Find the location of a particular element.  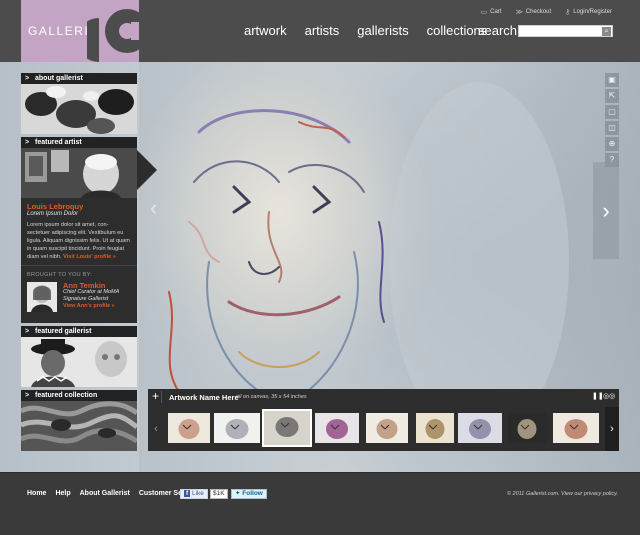

cart-icon: ▭ is located at coordinates (484, 12).